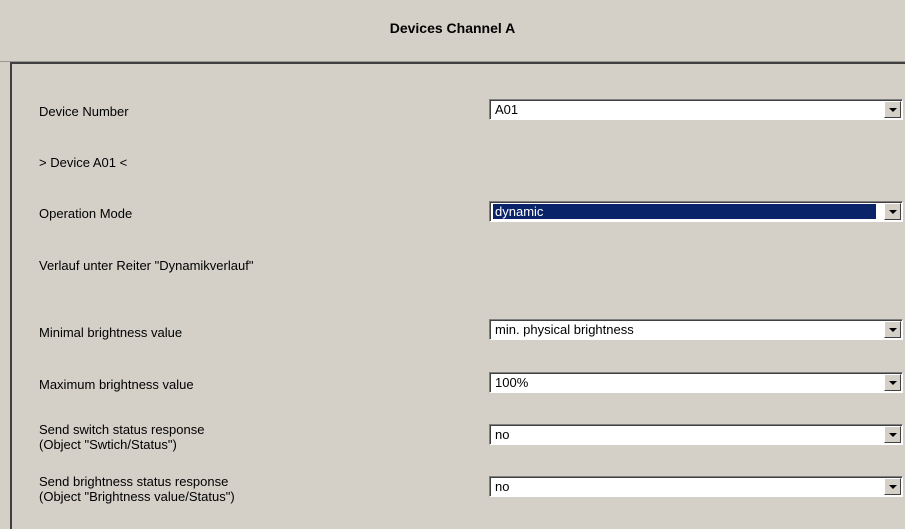 The image size is (905, 529). I want to click on switch-status-label-line1: Send switch status response, so click(122, 429).